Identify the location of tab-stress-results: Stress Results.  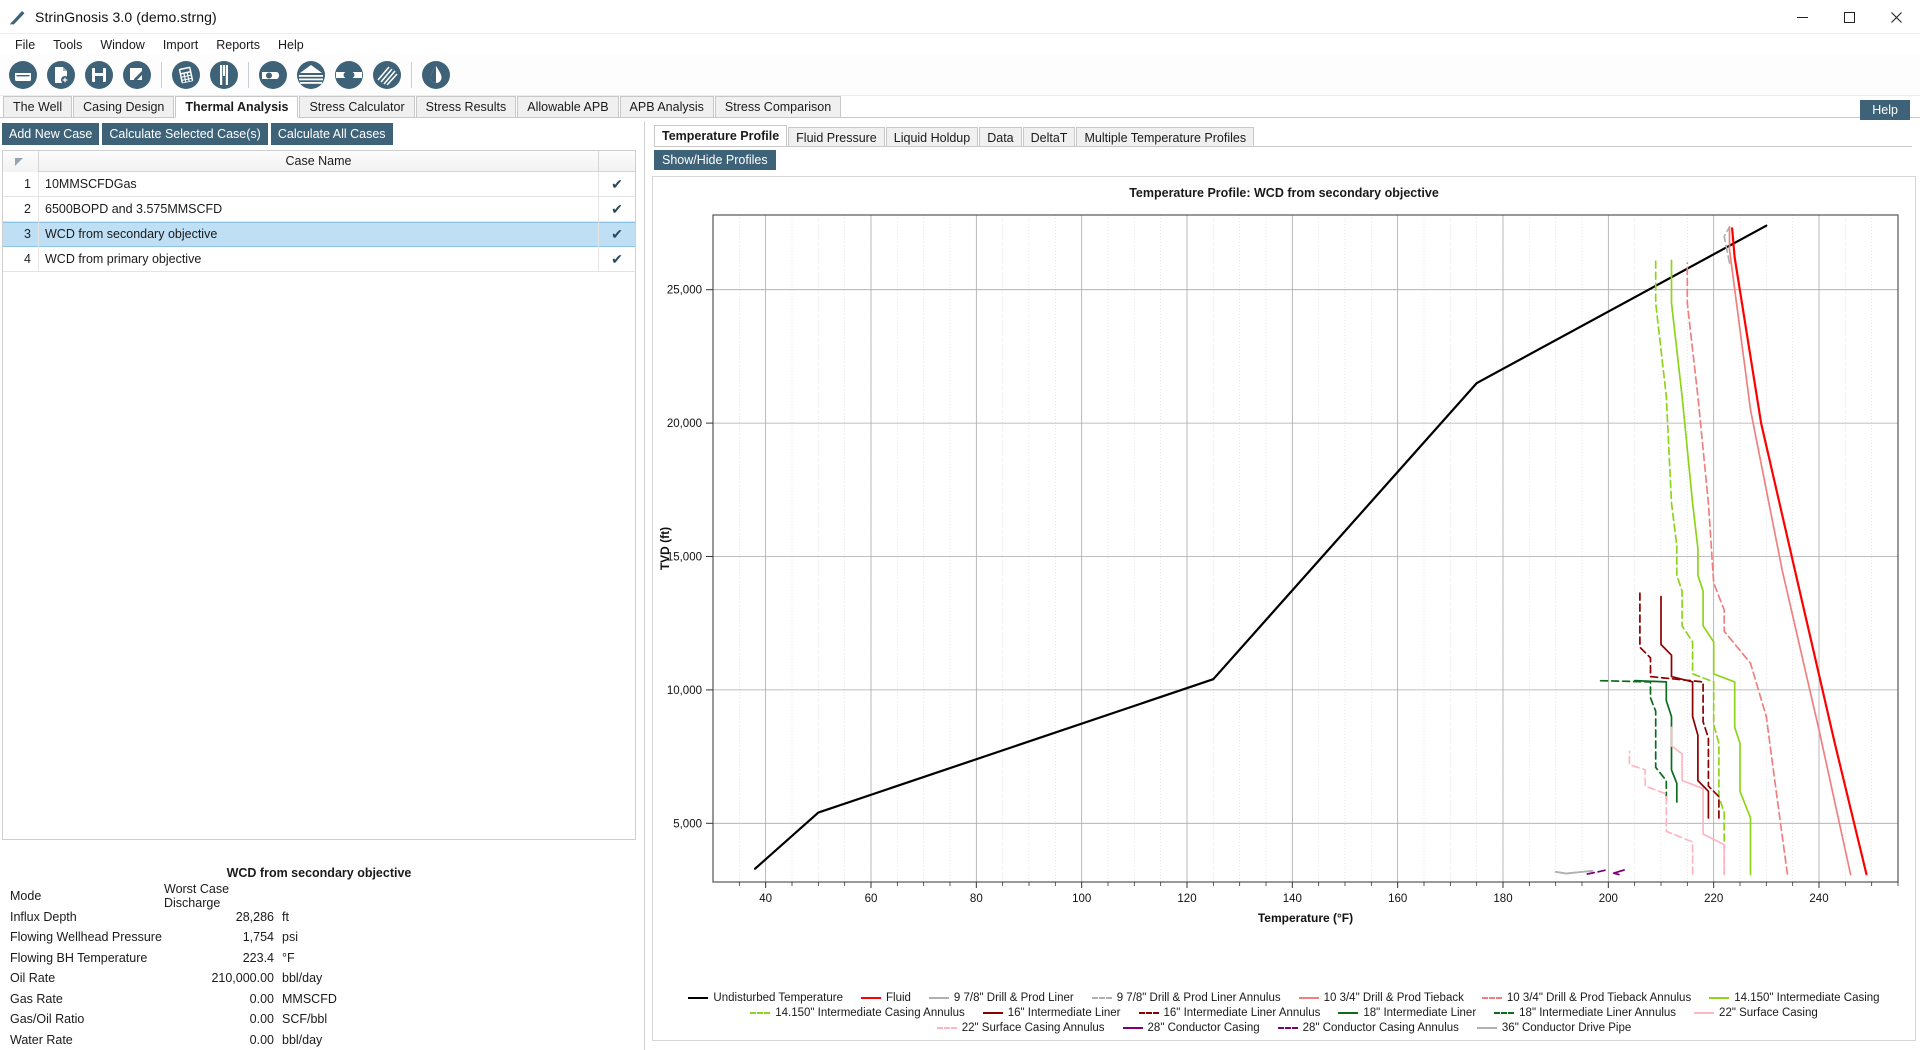
(466, 106).